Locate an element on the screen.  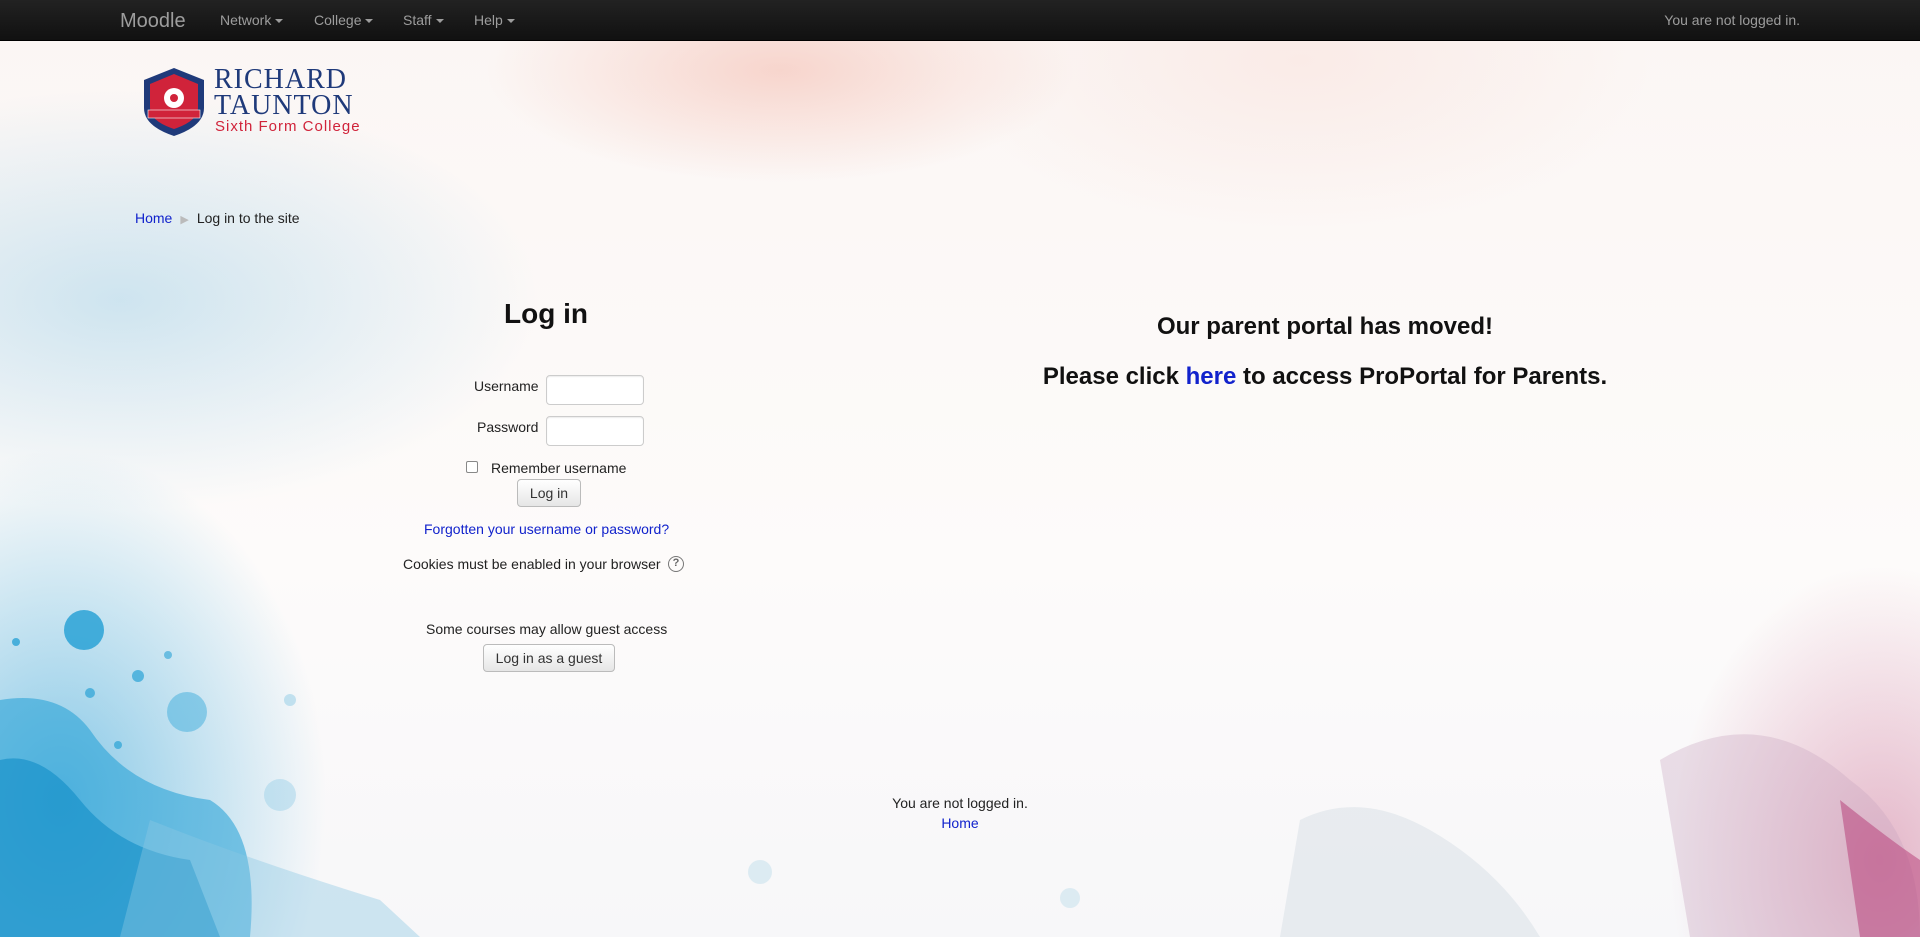
help-icon: ? is located at coordinates (676, 564).